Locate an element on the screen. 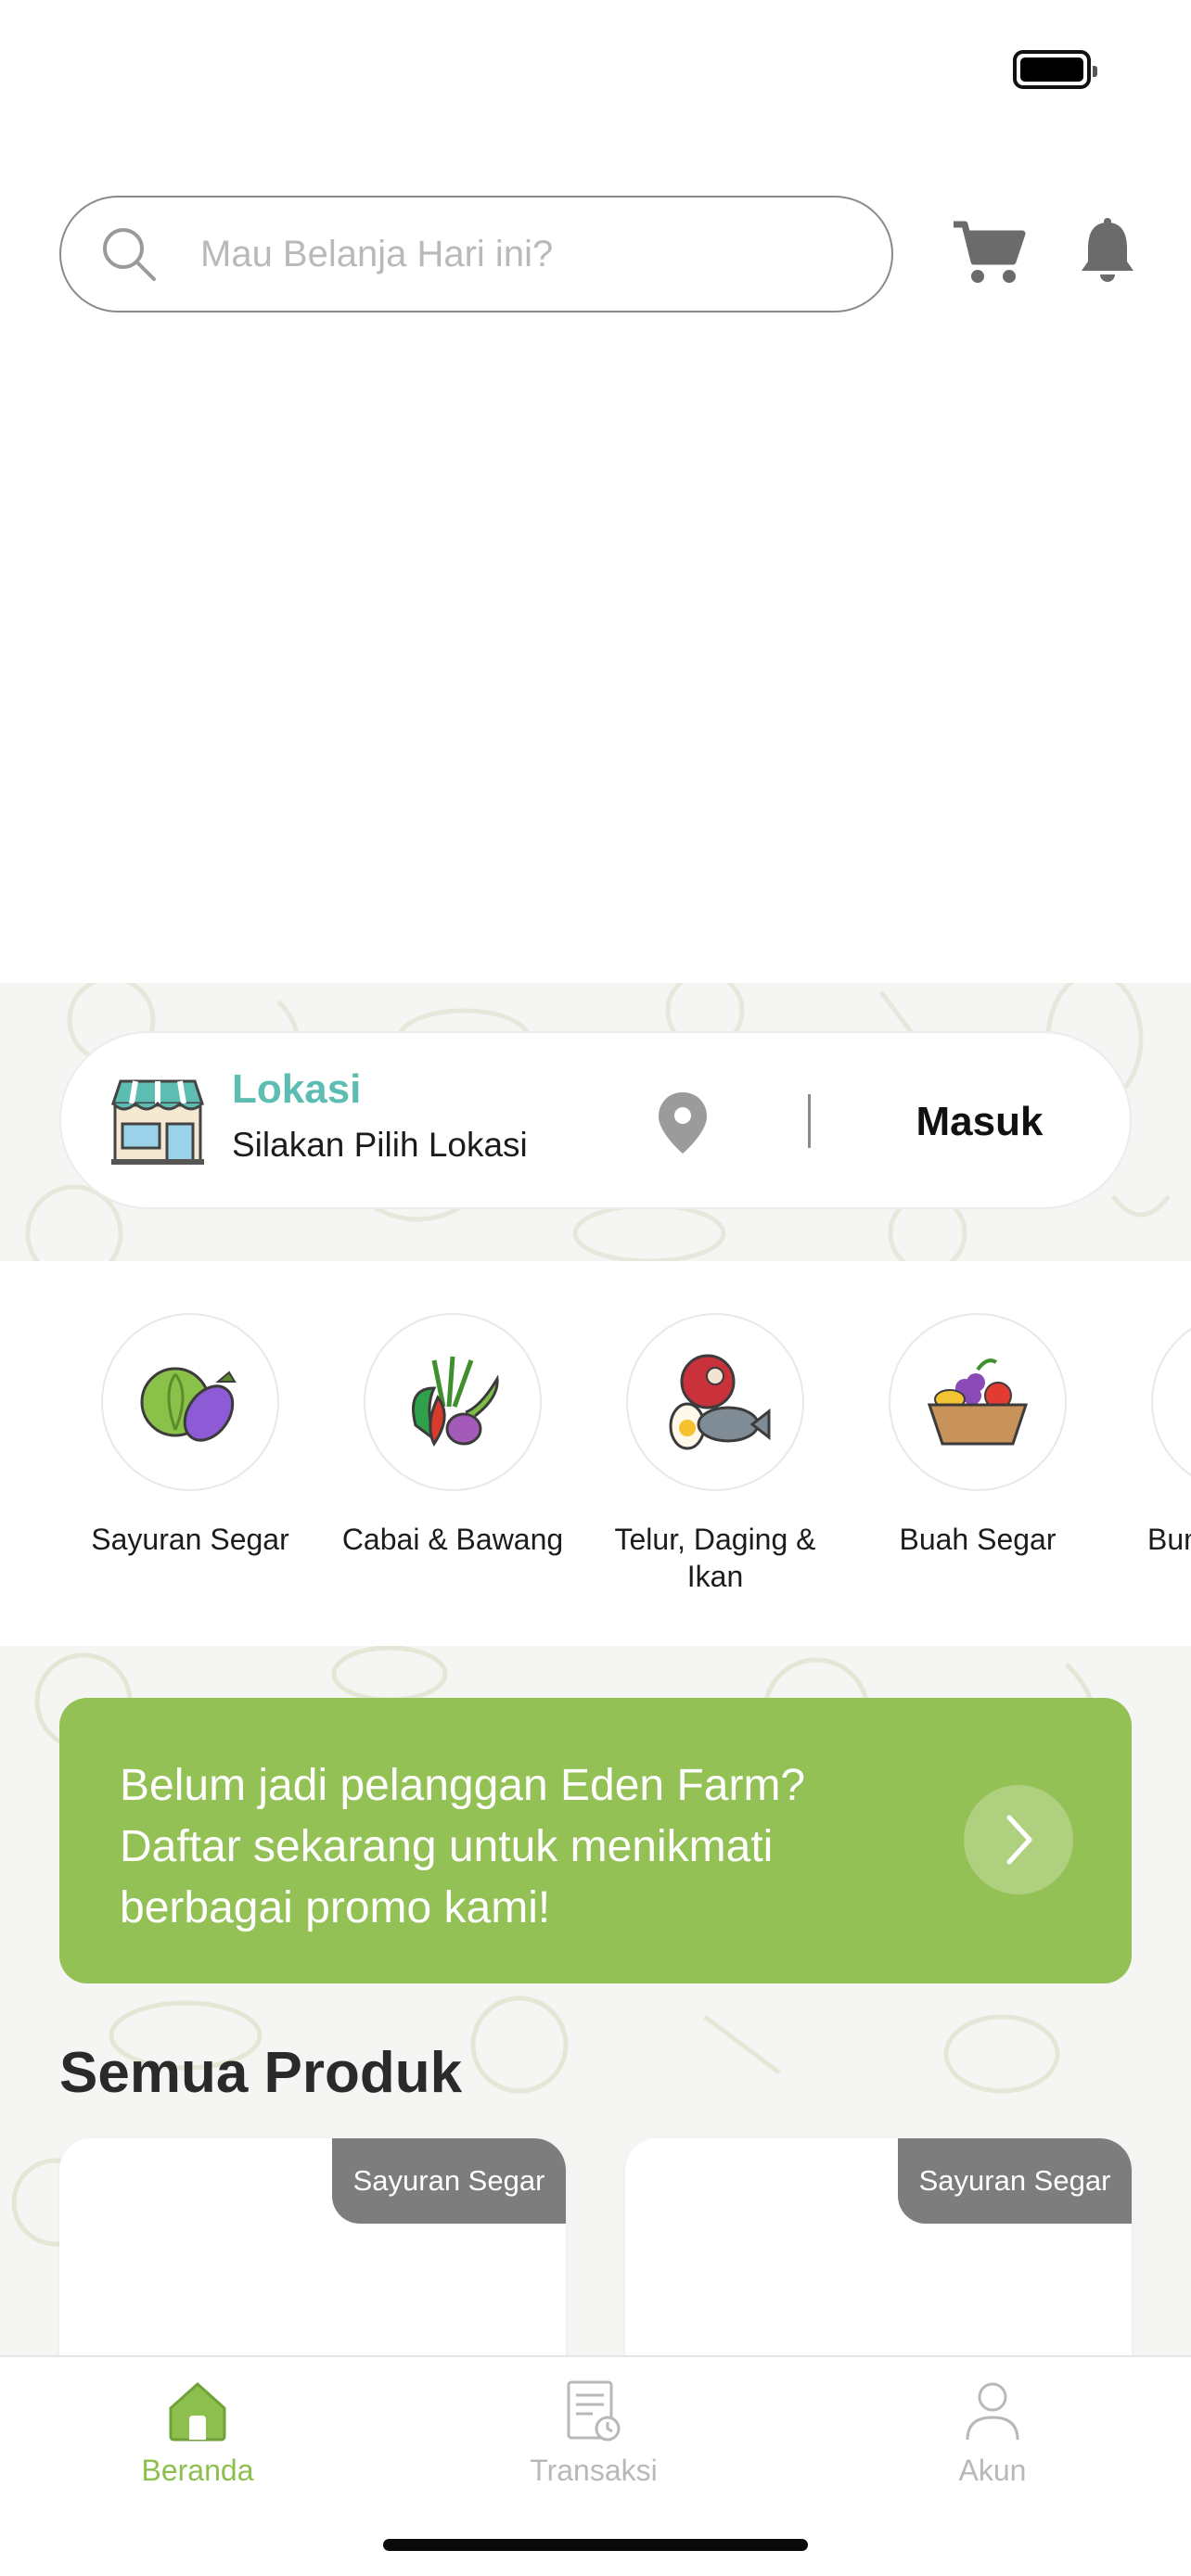 The height and width of the screenshot is (2576, 1191). user-icon is located at coordinates (992, 2411).